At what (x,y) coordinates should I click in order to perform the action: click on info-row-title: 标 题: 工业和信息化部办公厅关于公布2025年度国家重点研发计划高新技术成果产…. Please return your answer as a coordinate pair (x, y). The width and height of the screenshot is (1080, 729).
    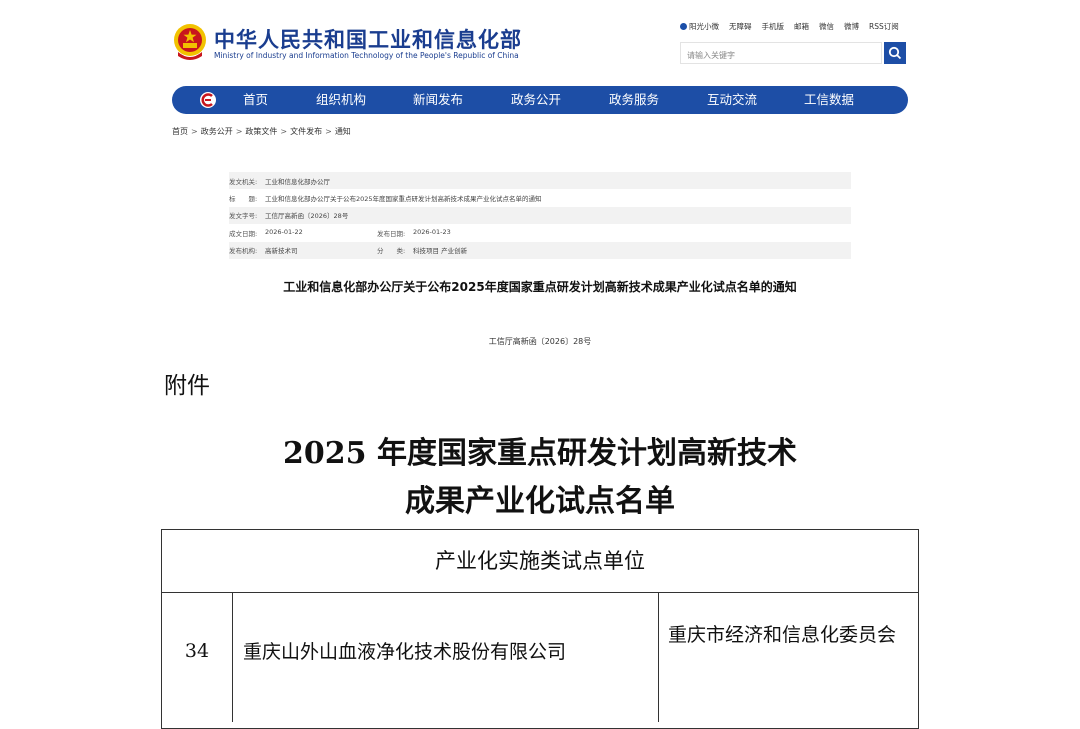
    Looking at the image, I should click on (540, 197).